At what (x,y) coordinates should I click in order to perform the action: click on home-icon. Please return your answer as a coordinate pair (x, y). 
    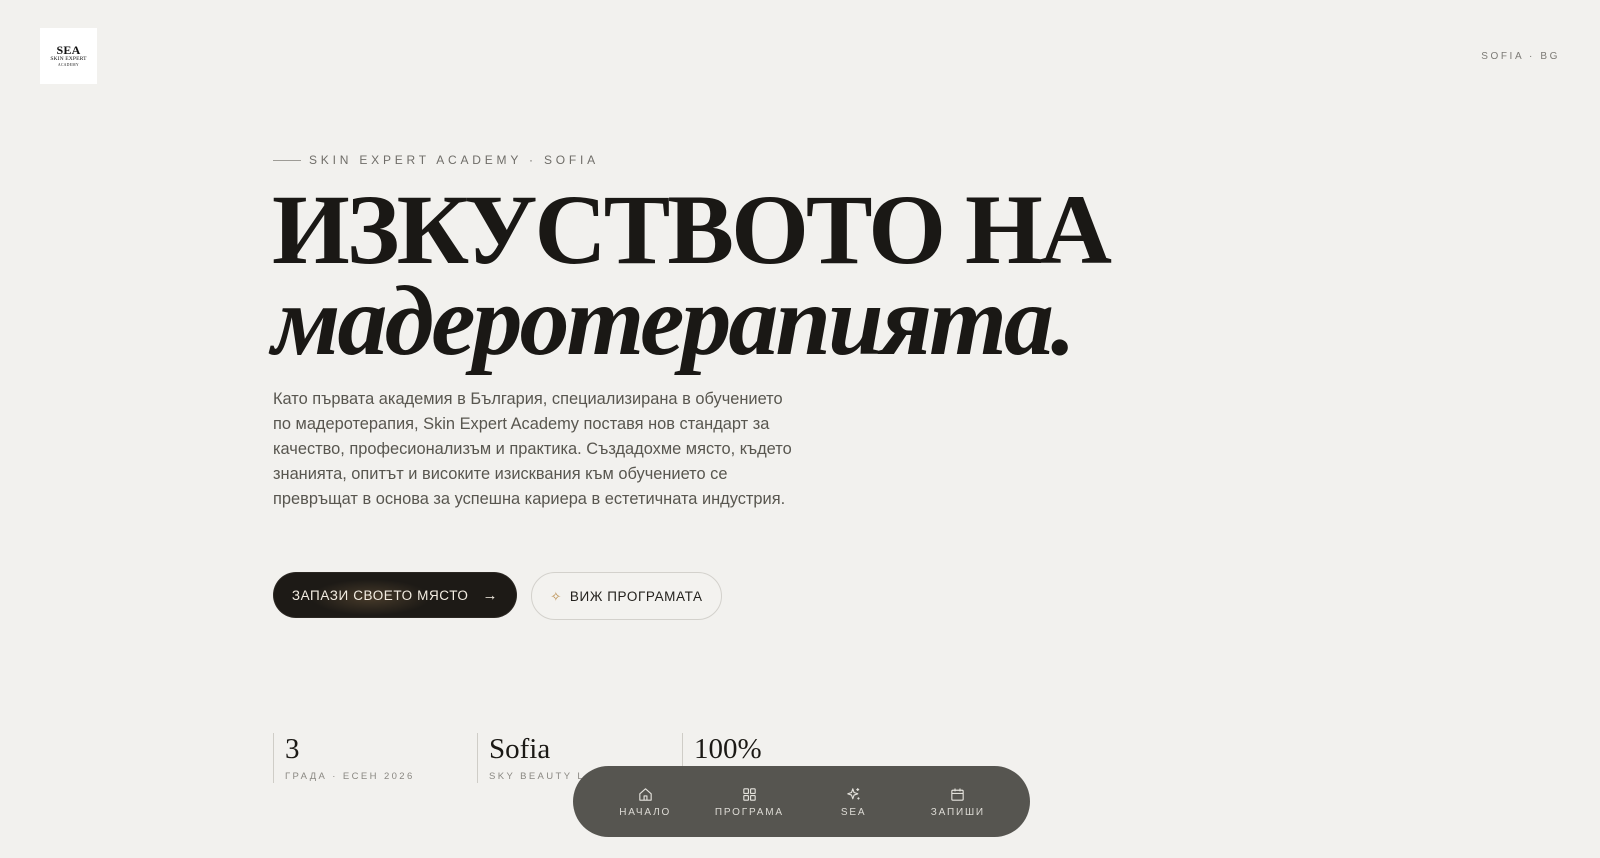
    Looking at the image, I should click on (645, 794).